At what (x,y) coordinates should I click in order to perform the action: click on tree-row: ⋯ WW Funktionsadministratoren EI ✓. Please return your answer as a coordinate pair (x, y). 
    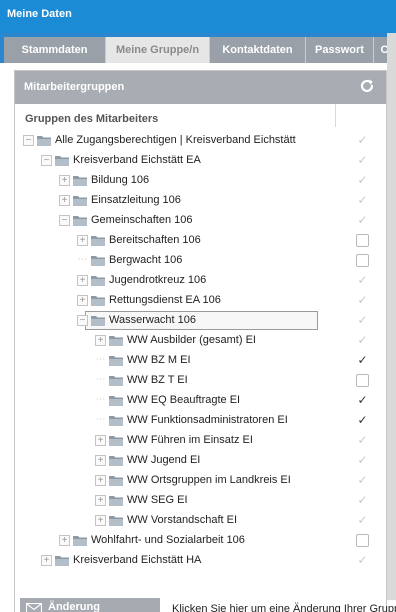
    Looking at the image, I should click on (200, 420).